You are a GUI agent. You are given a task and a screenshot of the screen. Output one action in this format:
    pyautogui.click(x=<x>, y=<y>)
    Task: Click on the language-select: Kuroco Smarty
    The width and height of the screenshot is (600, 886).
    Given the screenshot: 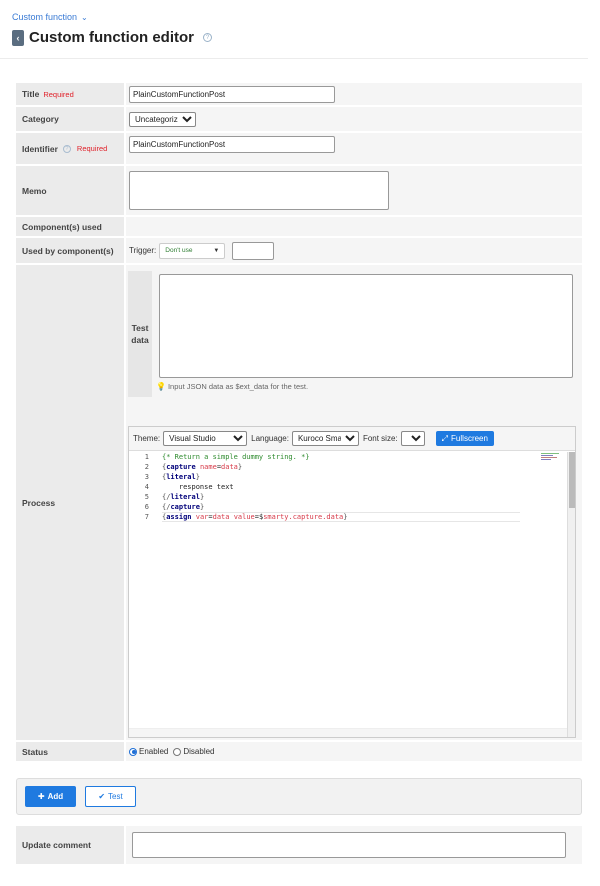 What is the action you would take?
    pyautogui.click(x=325, y=438)
    